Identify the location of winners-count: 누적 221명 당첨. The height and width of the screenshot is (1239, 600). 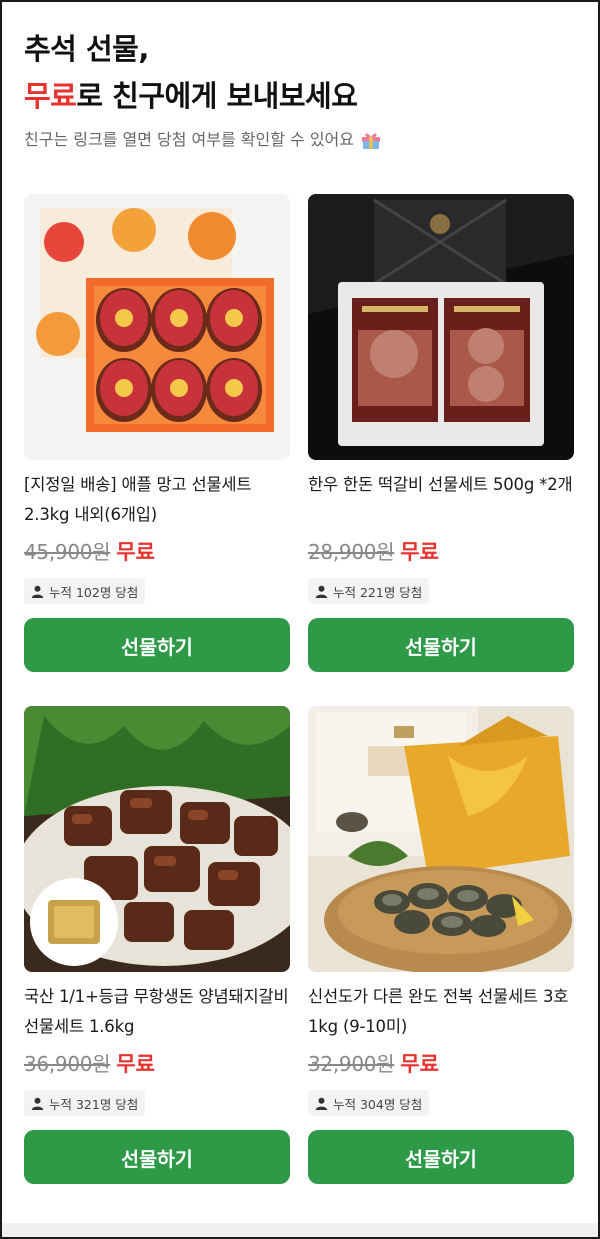
(378, 592).